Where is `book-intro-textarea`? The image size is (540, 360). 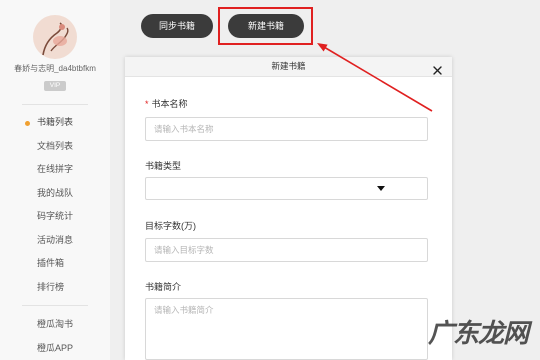 book-intro-textarea is located at coordinates (286, 329).